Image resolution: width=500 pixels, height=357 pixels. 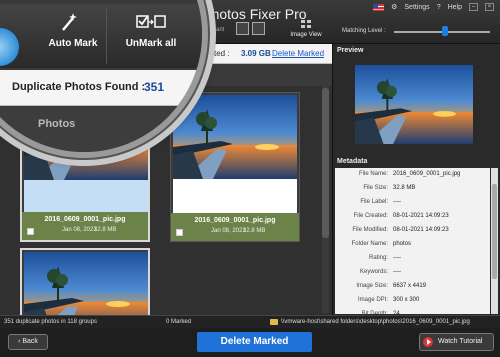 I want to click on metadata-value: 6637 x 4419, so click(x=410, y=286).